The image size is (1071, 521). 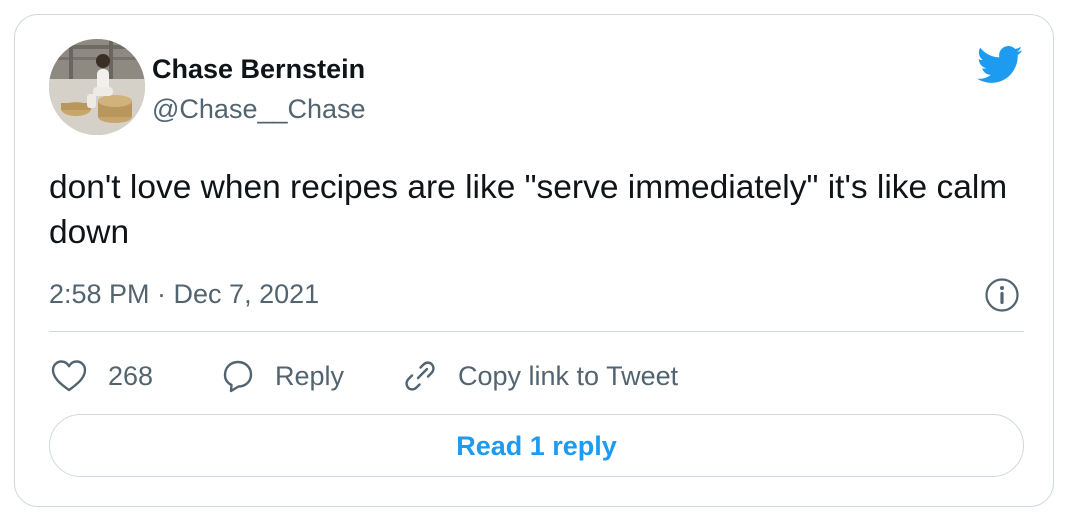 I want to click on copy-link-label: Copy link to Tweet, so click(x=568, y=376).